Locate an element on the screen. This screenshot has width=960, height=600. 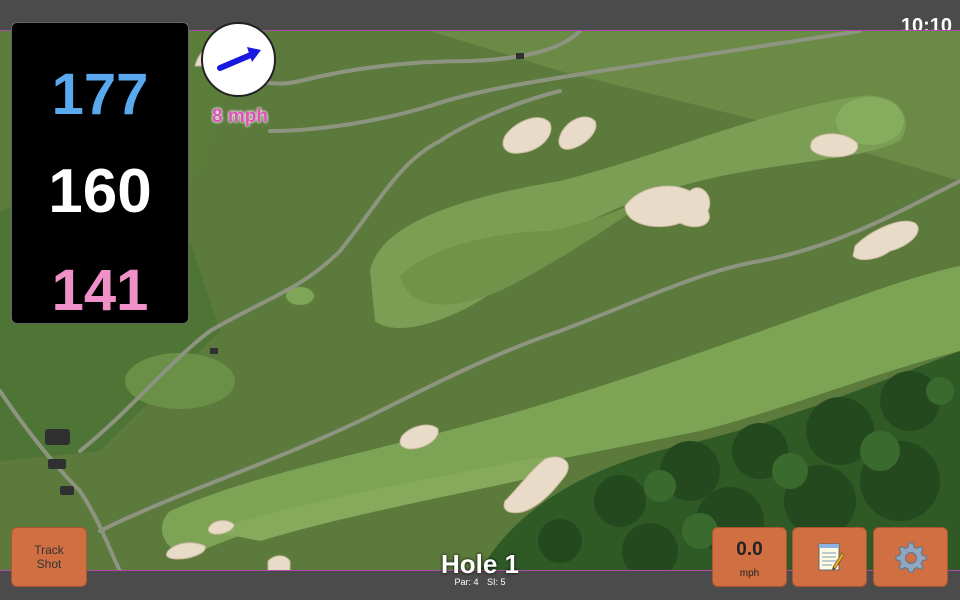
speed-value: 0.0 is located at coordinates (749, 549).